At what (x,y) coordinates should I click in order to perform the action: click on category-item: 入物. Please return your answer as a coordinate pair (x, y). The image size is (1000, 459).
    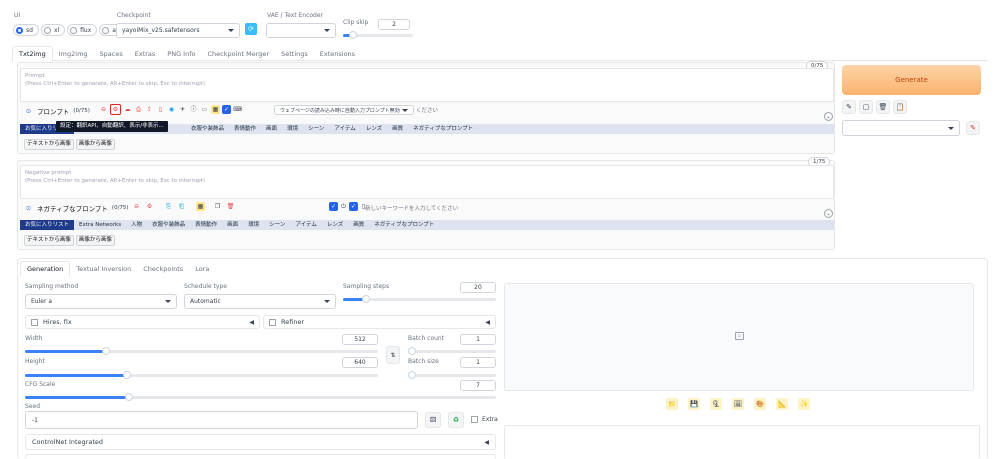
    Looking at the image, I should click on (136, 225).